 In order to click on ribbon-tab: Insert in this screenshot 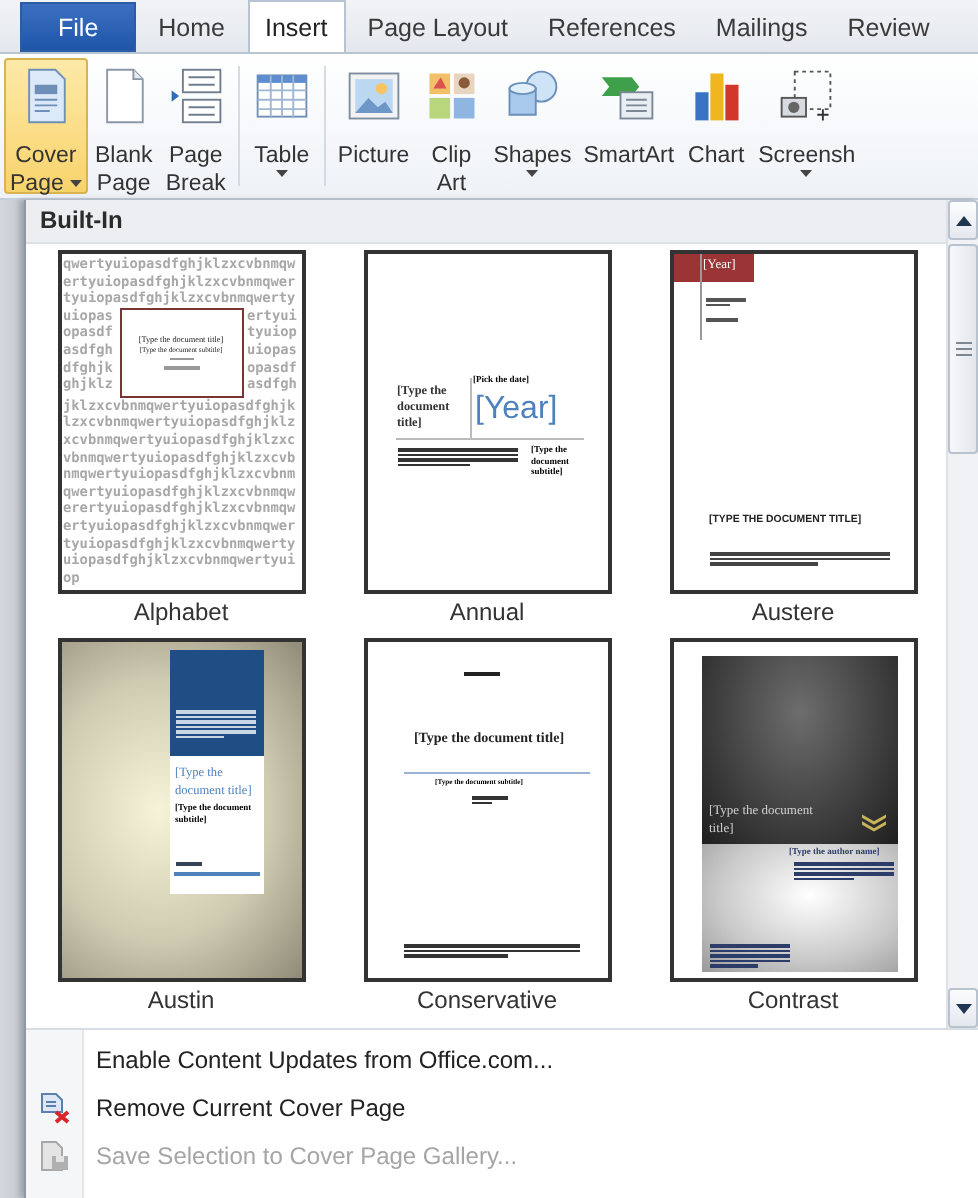, I will do `click(296, 26)`.